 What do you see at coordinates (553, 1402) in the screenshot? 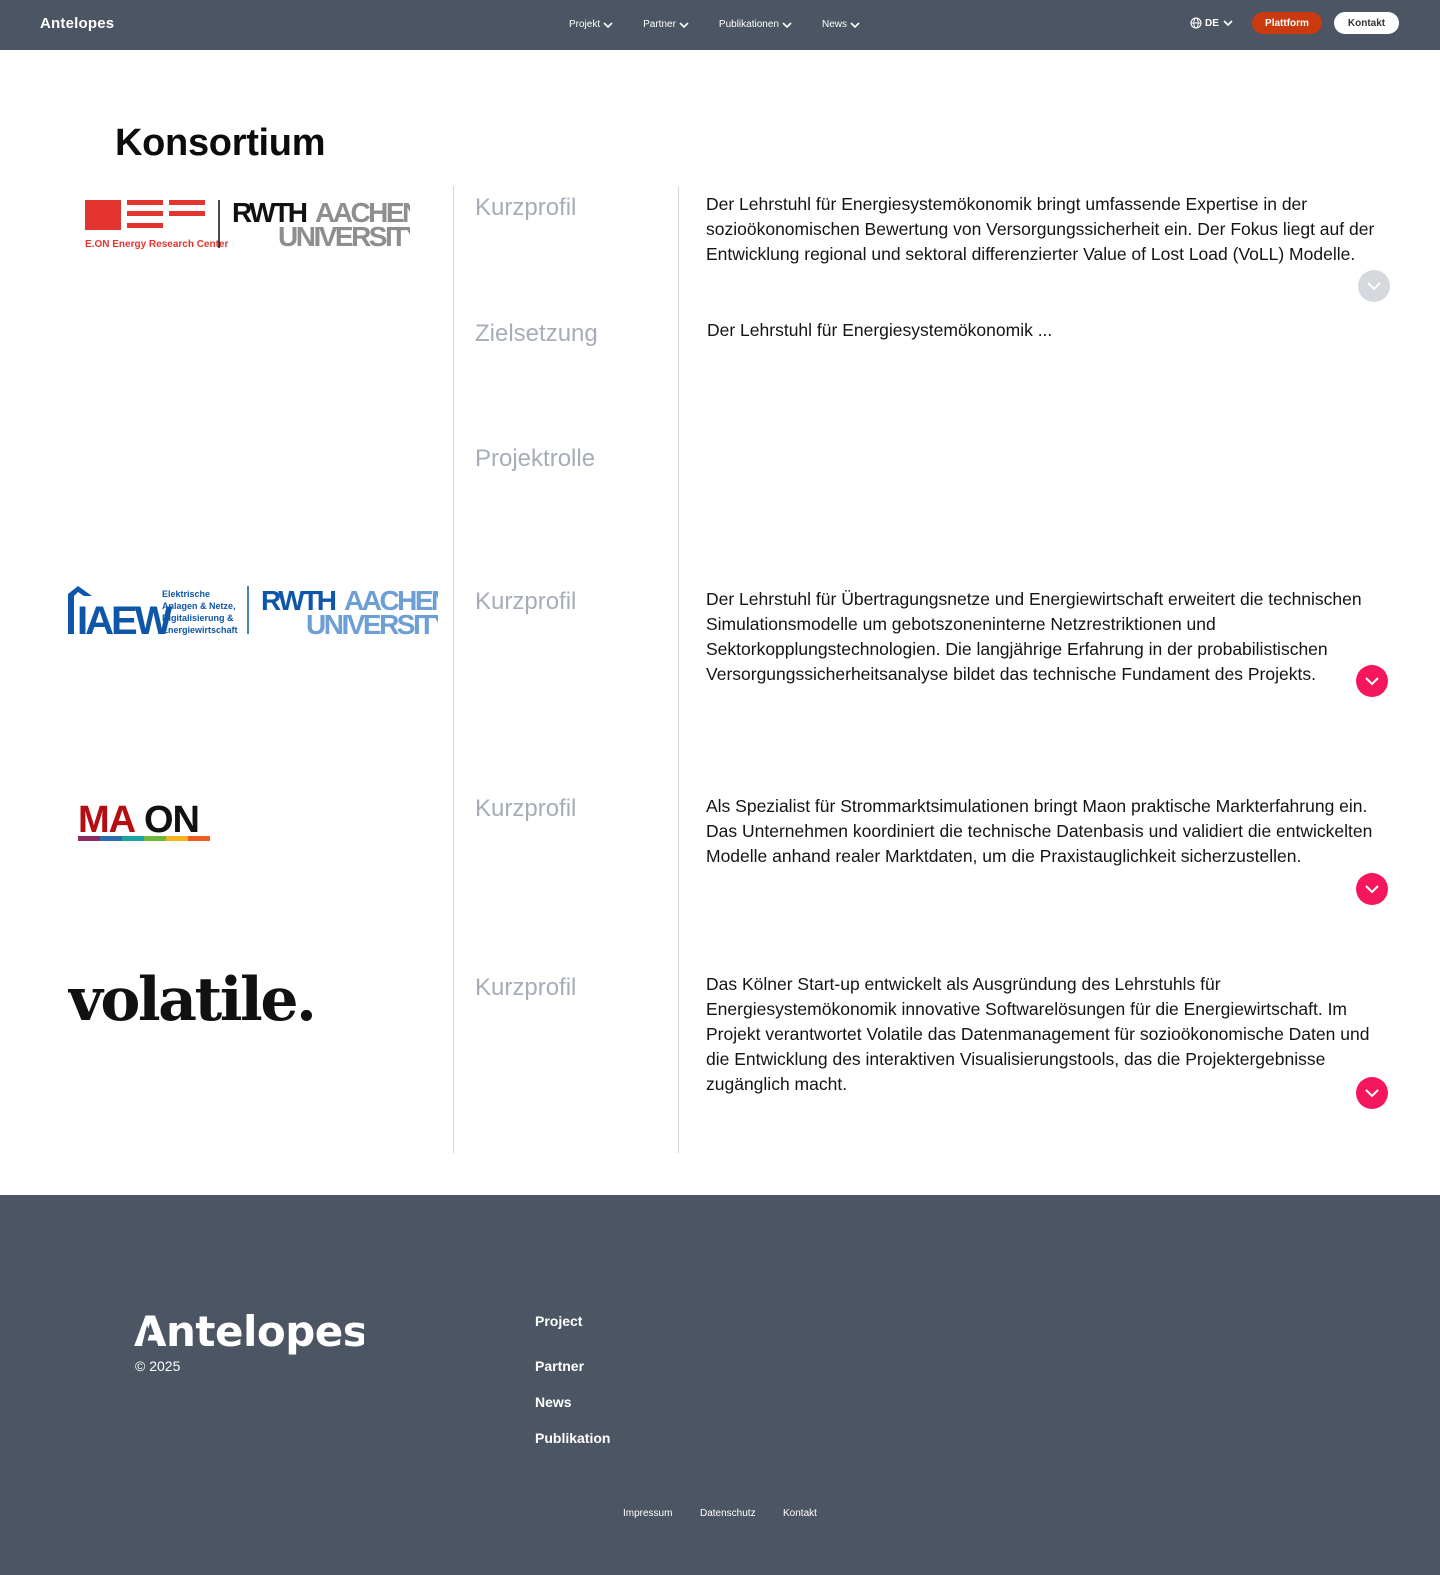
I see `footer-link-news: News` at bounding box center [553, 1402].